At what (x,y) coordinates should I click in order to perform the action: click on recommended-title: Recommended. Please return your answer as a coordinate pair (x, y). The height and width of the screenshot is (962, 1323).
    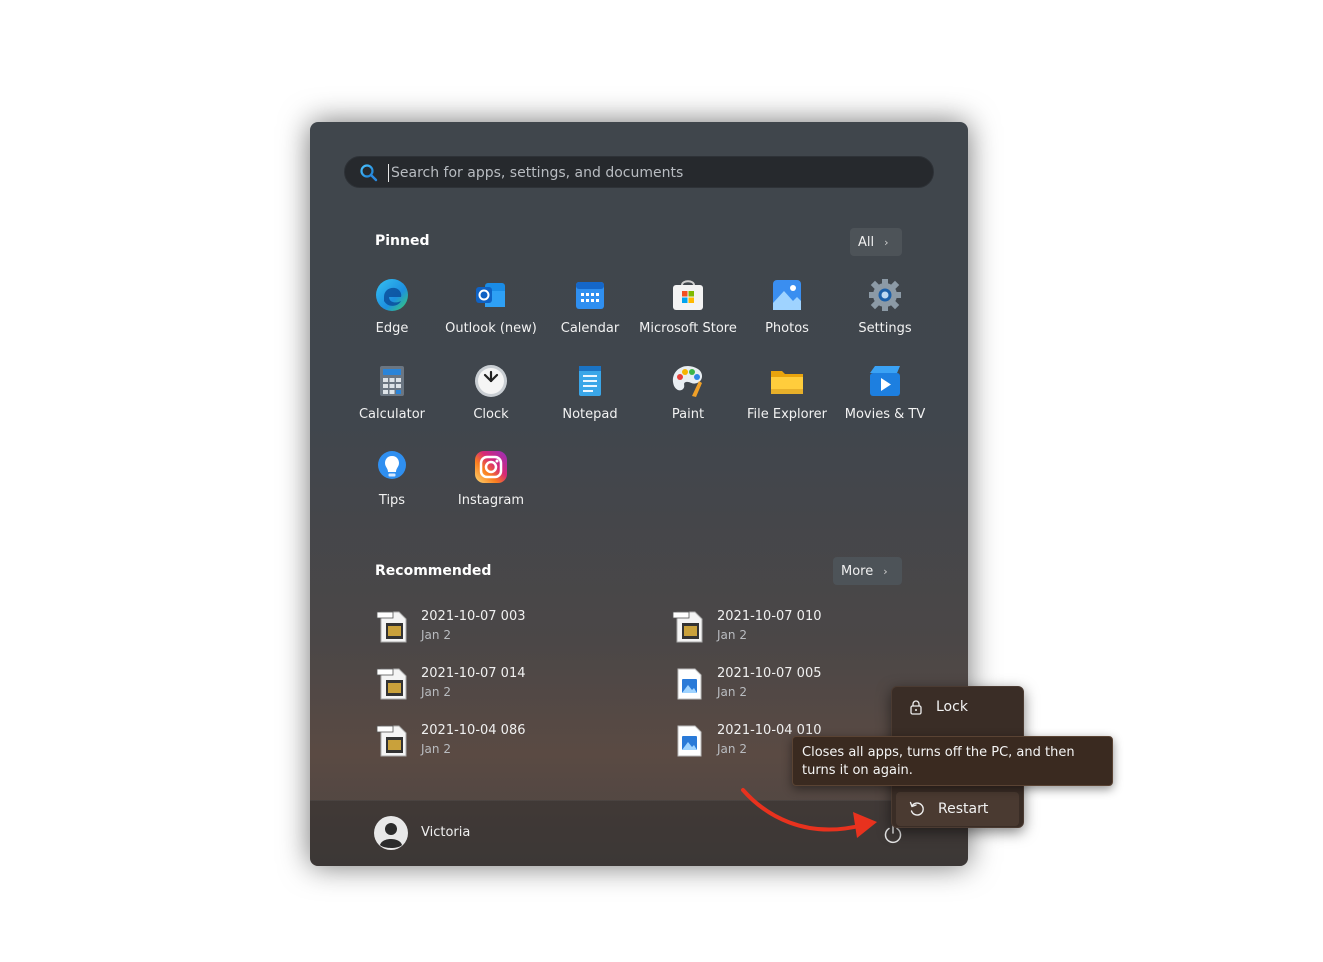
    Looking at the image, I should click on (433, 571).